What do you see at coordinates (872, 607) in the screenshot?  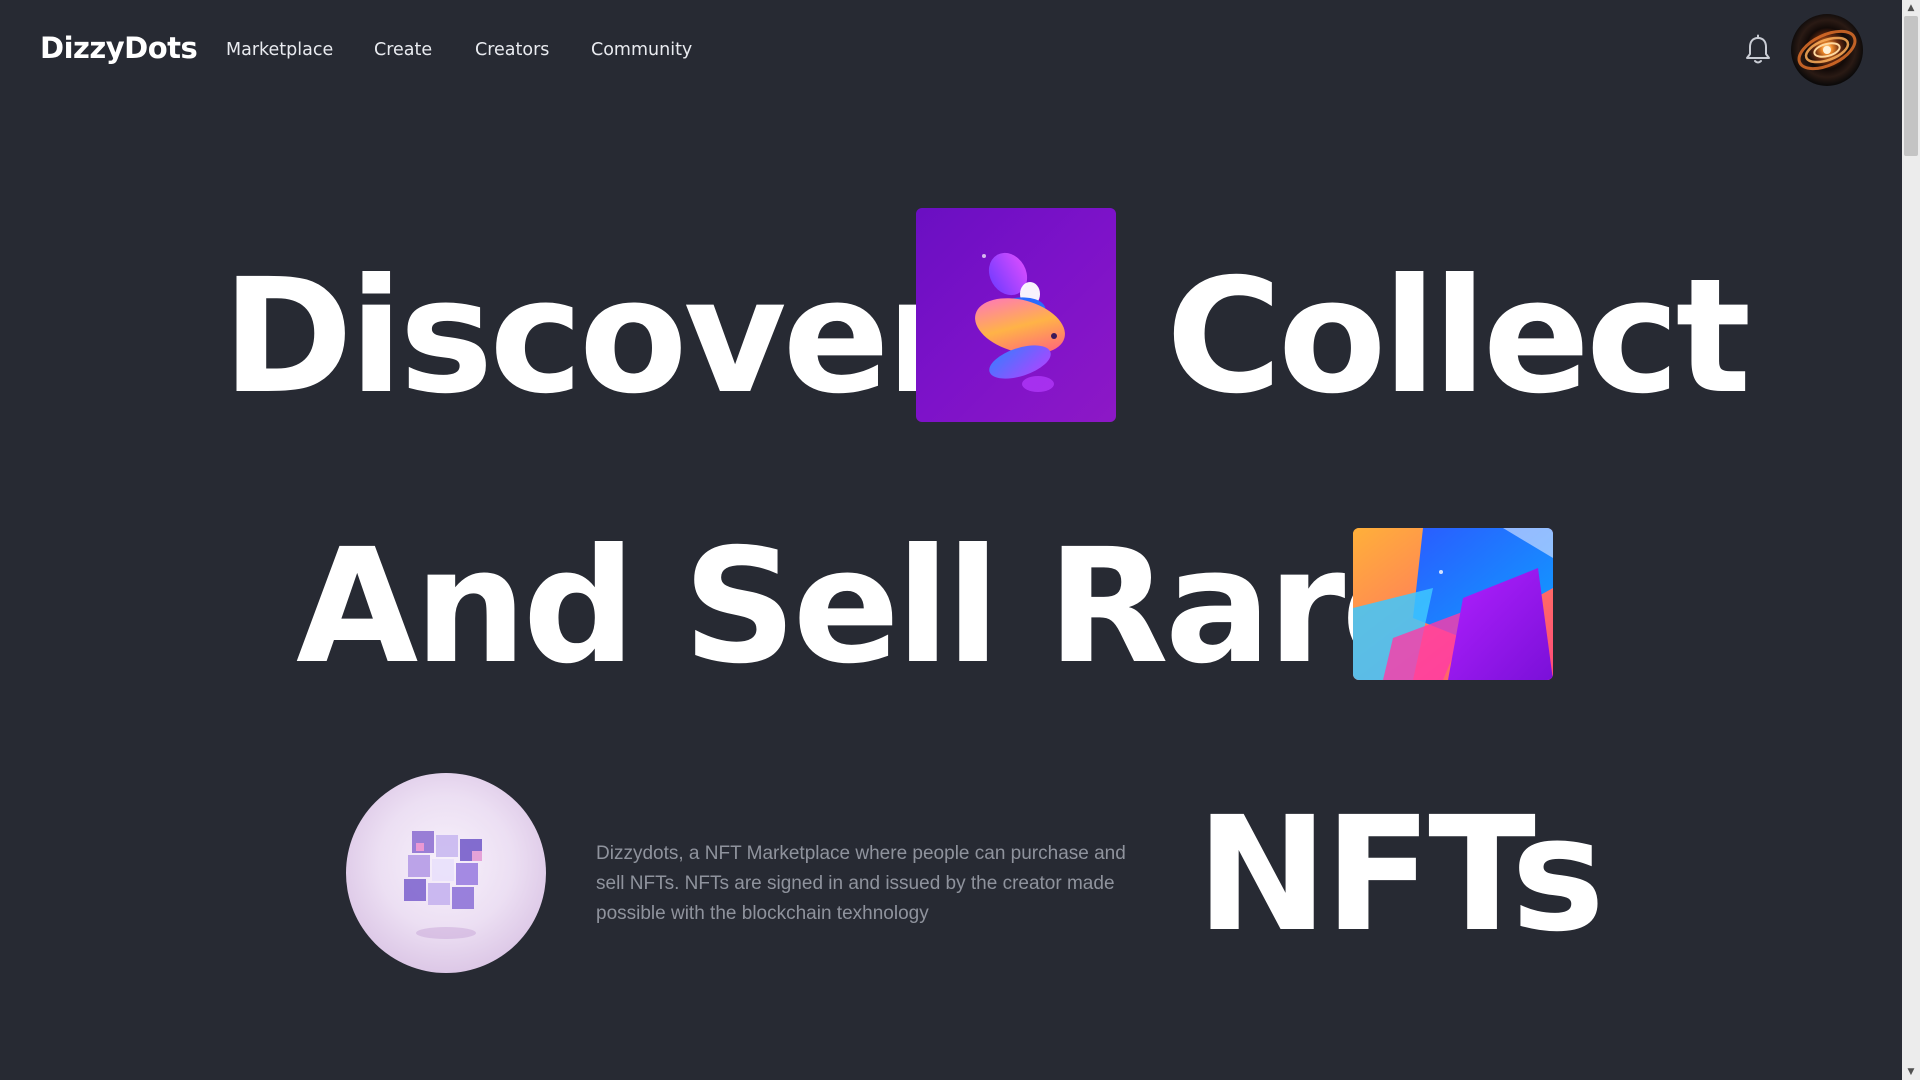 I see `hero-words-and-sell-rare: And Sell Rare` at bounding box center [872, 607].